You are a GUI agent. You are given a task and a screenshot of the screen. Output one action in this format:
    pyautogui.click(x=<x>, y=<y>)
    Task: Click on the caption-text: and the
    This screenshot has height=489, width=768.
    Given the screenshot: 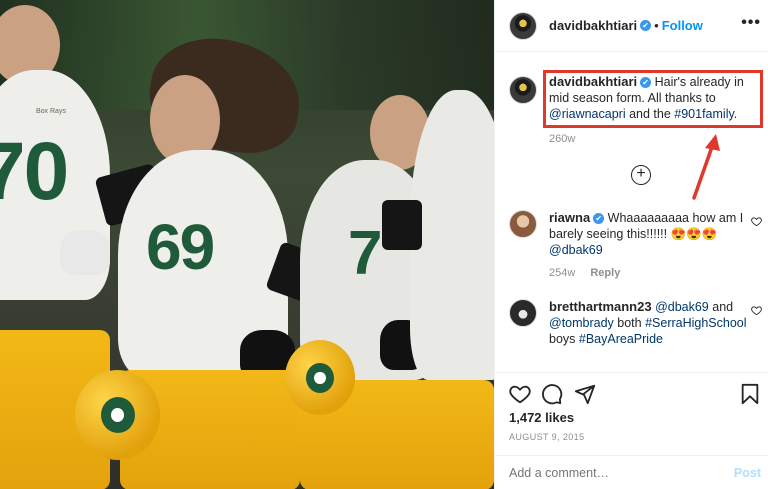 What is the action you would take?
    pyautogui.click(x=650, y=114)
    